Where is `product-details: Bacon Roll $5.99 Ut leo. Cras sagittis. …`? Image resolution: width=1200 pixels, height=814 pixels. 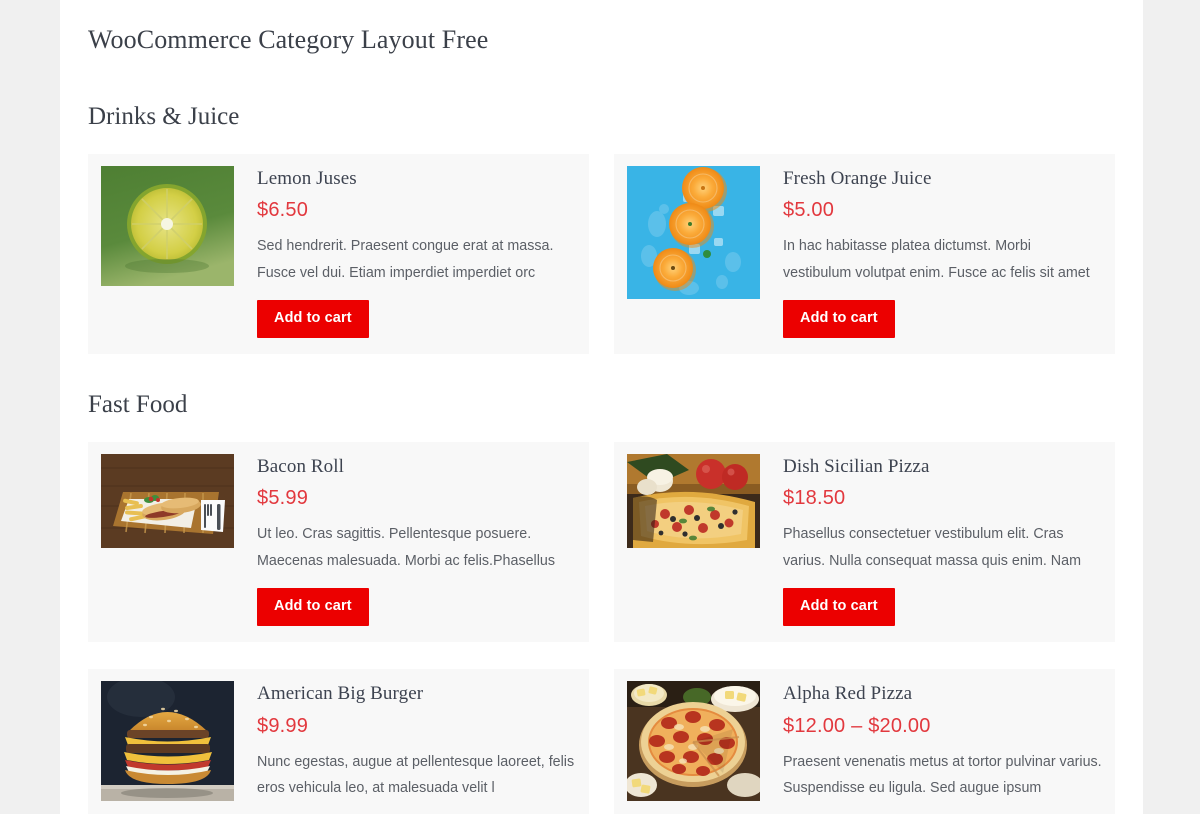
product-details: Bacon Roll $5.99 Ut leo. Cras sagittis. … is located at coordinates (416, 540).